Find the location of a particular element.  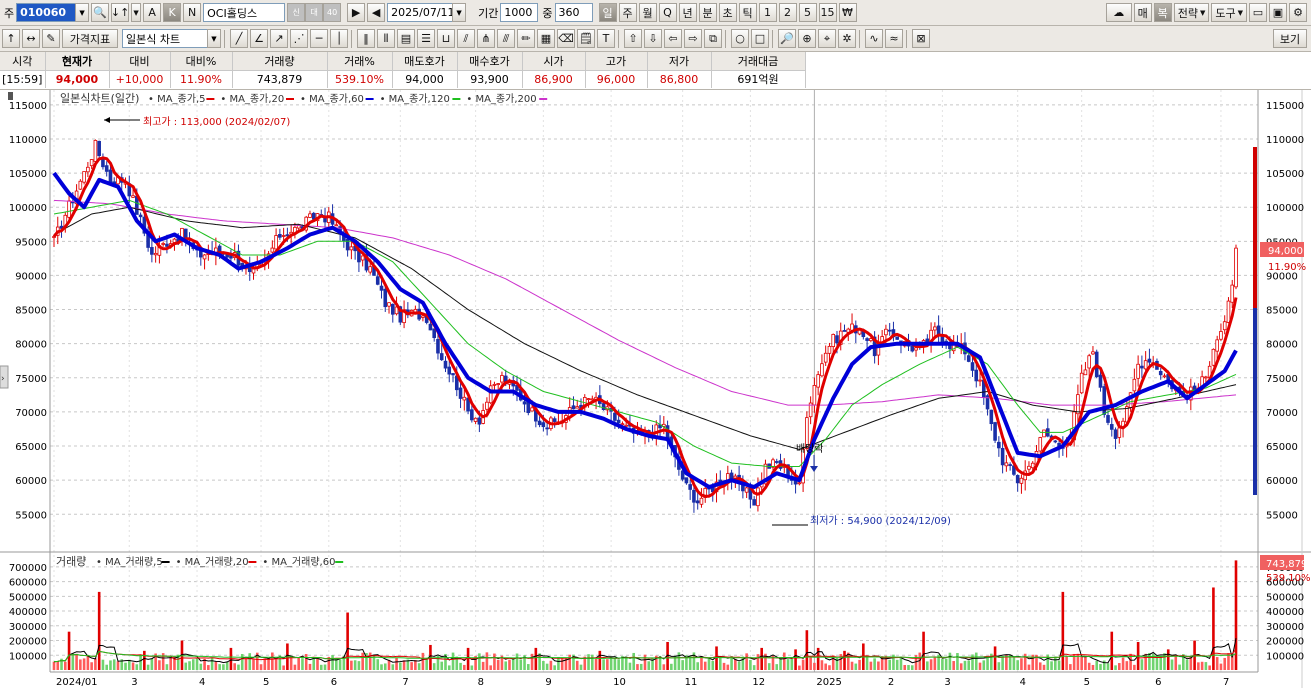

buy-sell-button: 매 is located at coordinates (1142, 12).